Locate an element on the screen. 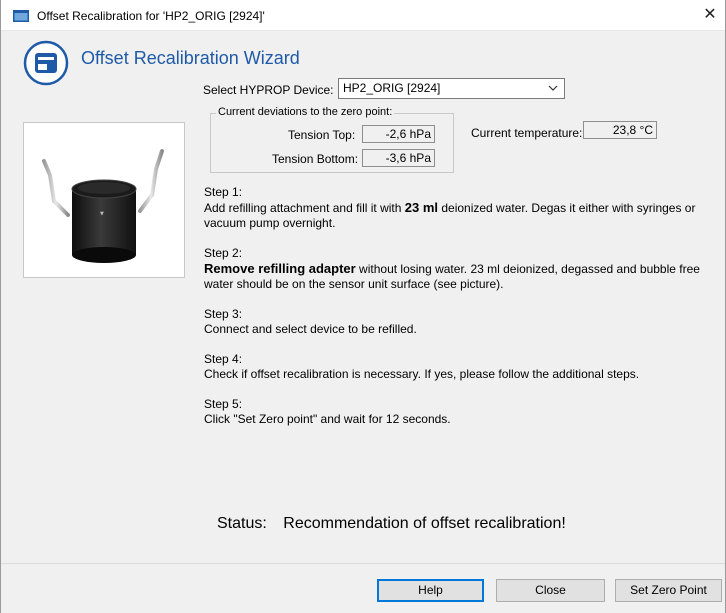 The width and height of the screenshot is (726, 613). tension-bottom-label: Tension Bottom: is located at coordinates (315, 159).